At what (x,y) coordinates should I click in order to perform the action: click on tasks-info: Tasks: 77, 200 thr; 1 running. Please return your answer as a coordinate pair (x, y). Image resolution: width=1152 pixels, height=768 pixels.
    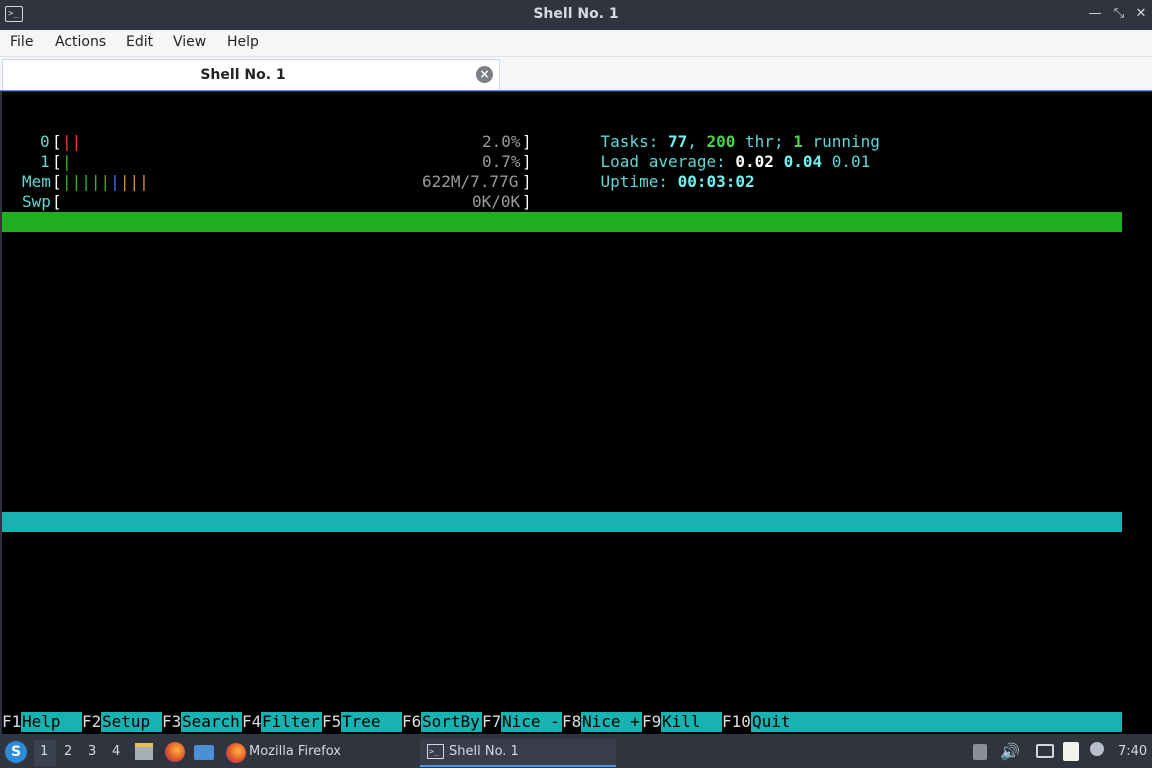
    Looking at the image, I should click on (721, 131).